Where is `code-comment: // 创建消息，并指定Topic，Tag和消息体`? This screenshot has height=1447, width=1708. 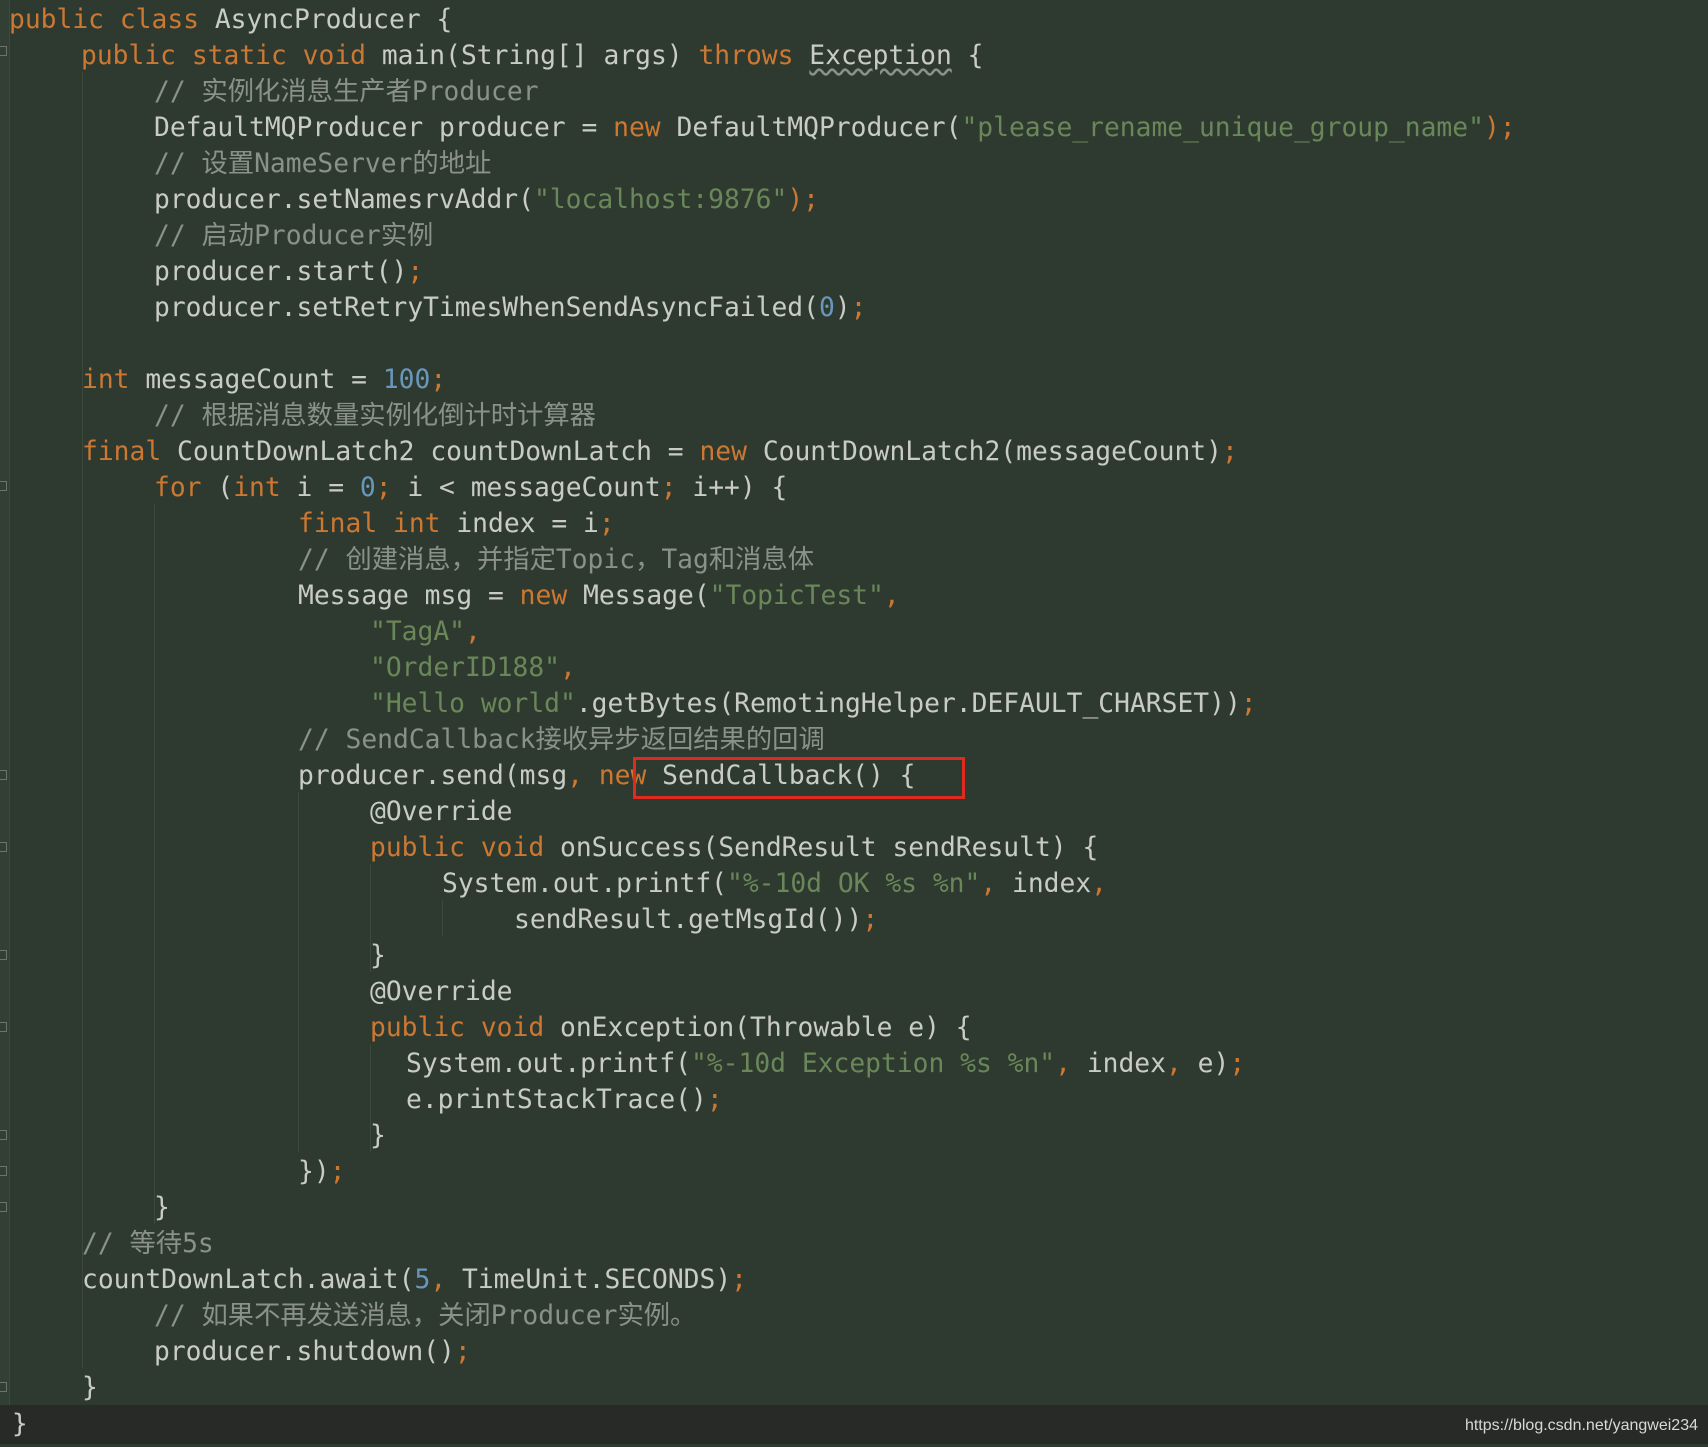
code-comment: // 创建消息，并指定Topic，Tag和消息体 is located at coordinates (556, 560).